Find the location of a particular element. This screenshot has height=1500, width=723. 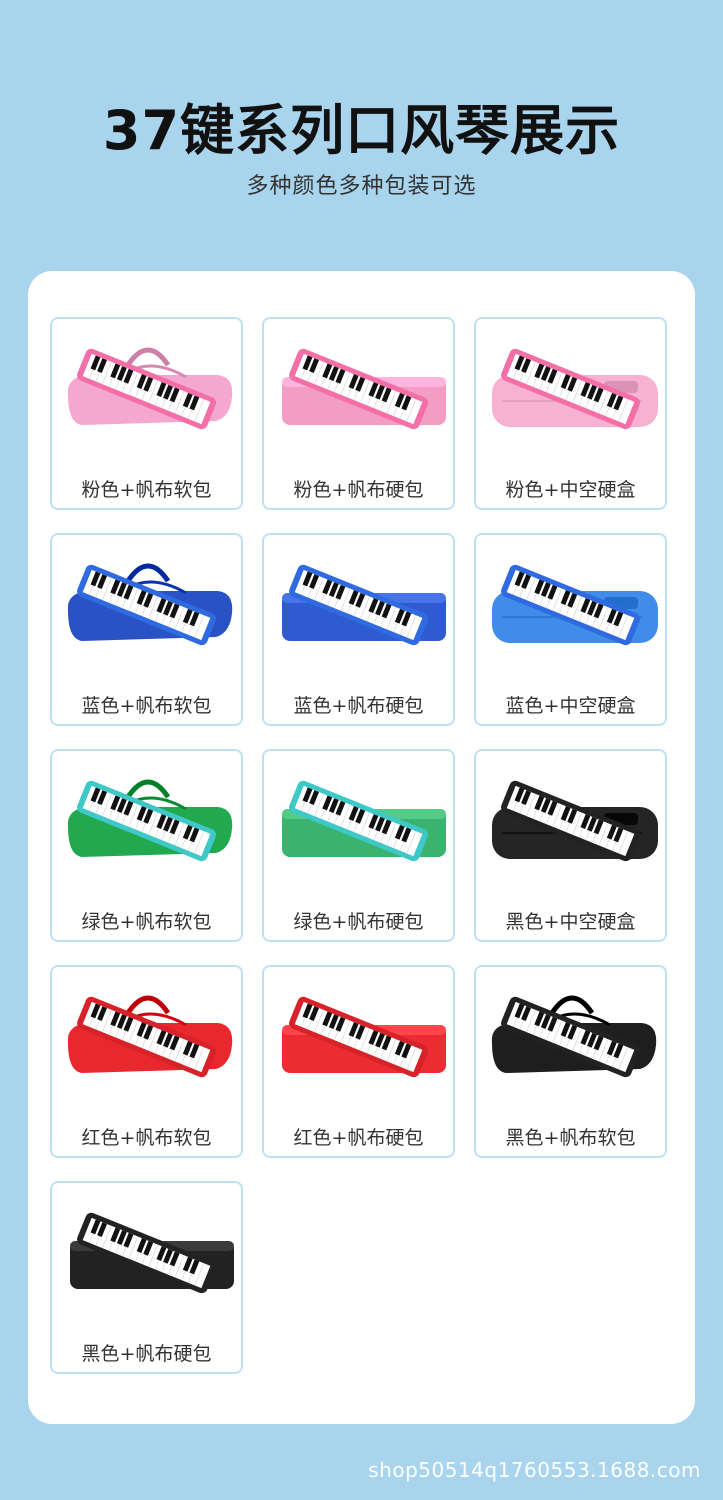

product-label: 绿色+帆布硬包 is located at coordinates (358, 922).